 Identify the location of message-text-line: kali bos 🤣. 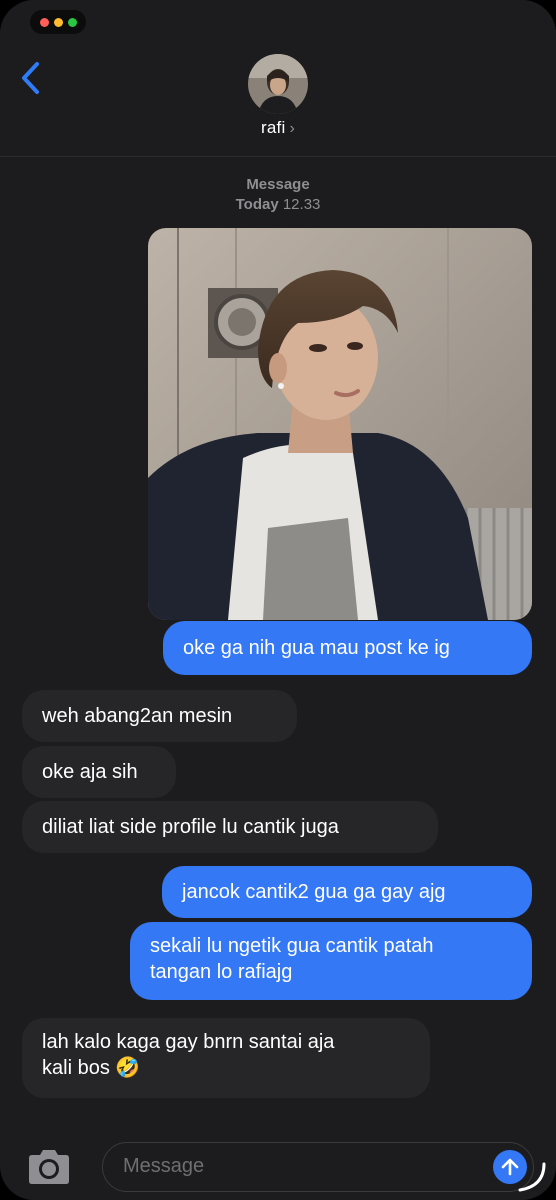
(91, 1068).